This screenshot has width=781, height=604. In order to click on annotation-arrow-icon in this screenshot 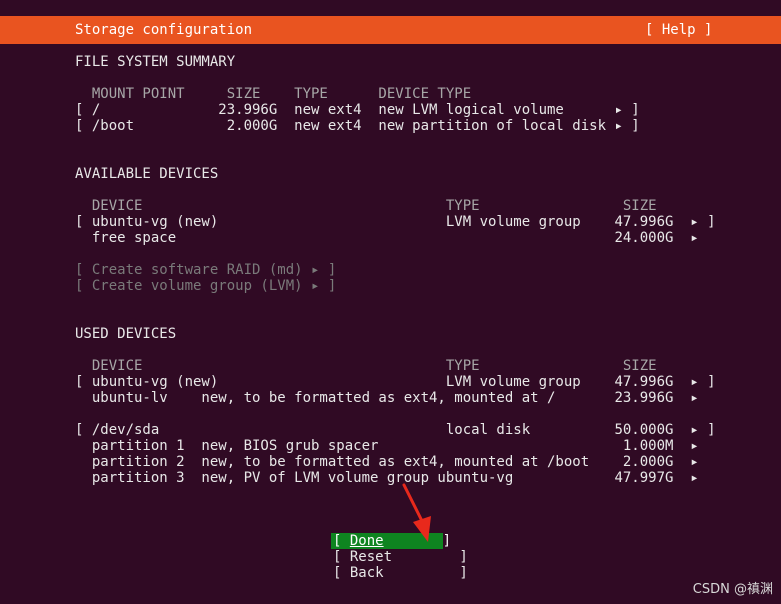, I will do `click(416, 512)`.